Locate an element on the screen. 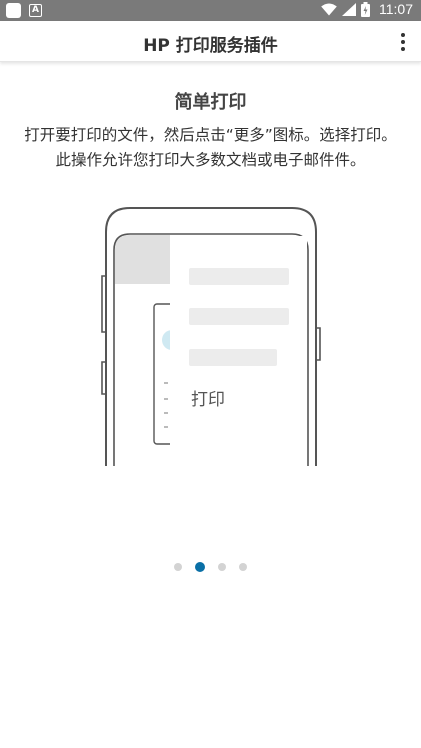  page-indicator is located at coordinates (210, 567).